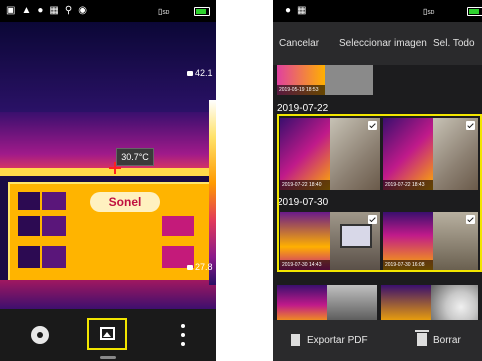 Image resolution: width=482 pixels, height=361 pixels. Describe the element at coordinates (68, 11) in the screenshot. I see `zoom-icon: ⚲` at that location.